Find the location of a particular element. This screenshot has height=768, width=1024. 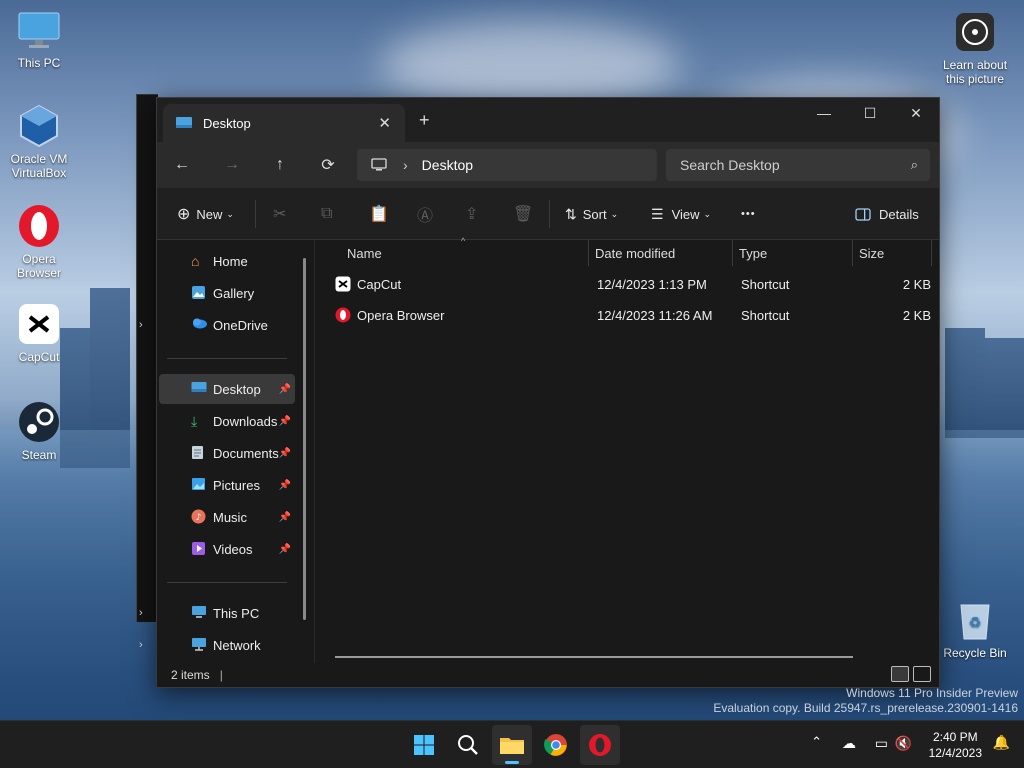

nav-item-pictures: Pictures 📌 is located at coordinates (227, 485).